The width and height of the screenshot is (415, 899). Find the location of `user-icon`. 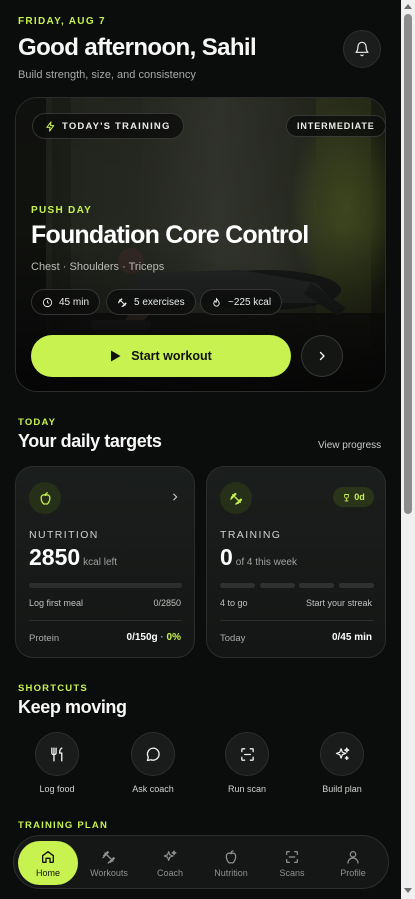

user-icon is located at coordinates (353, 857).